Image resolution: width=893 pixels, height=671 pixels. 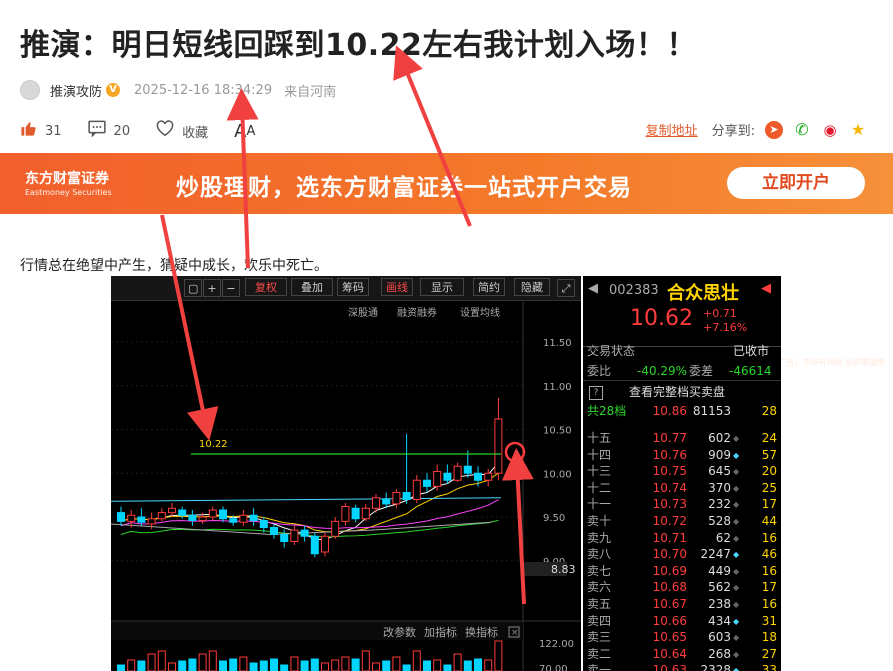 What do you see at coordinates (599, 521) in the screenshot?
I see `ask-label: 卖十` at bounding box center [599, 521].